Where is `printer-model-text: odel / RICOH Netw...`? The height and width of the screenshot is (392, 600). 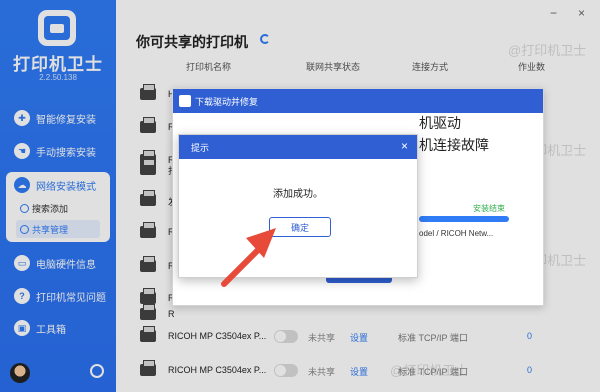
printer-model-text: odel / RICOH Netw... is located at coordinates (456, 233).